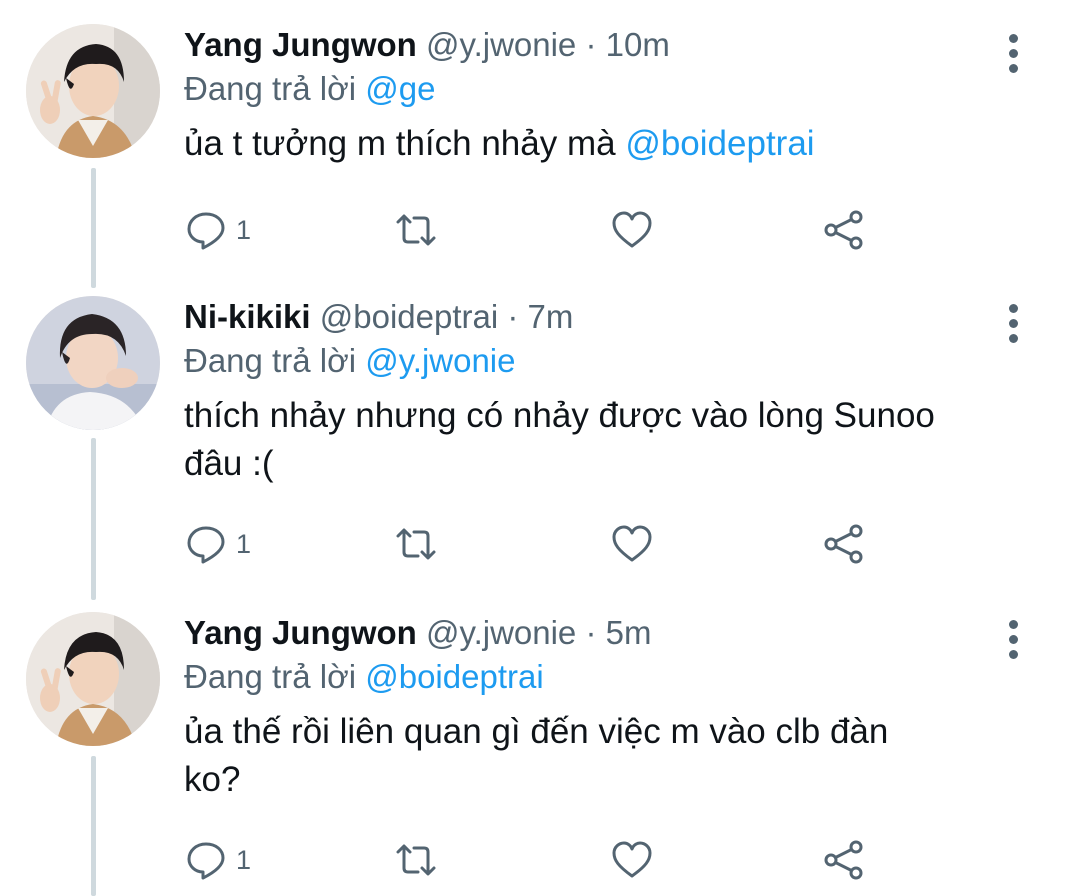 The height and width of the screenshot is (896, 1080). What do you see at coordinates (212, 779) in the screenshot?
I see `tweet-text-line: ko?` at bounding box center [212, 779].